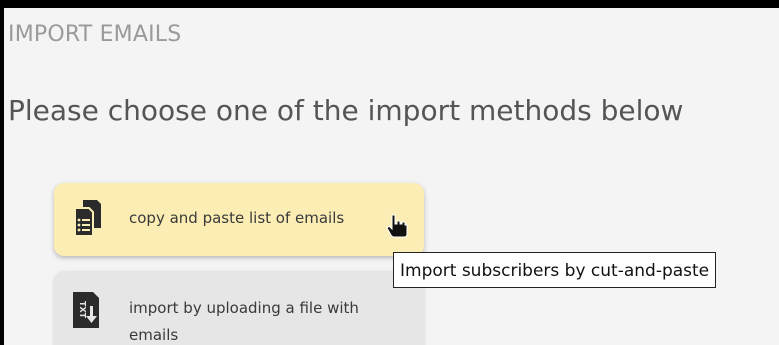 This screenshot has width=779, height=345. What do you see at coordinates (398, 226) in the screenshot?
I see `hand-pointer-icon` at bounding box center [398, 226].